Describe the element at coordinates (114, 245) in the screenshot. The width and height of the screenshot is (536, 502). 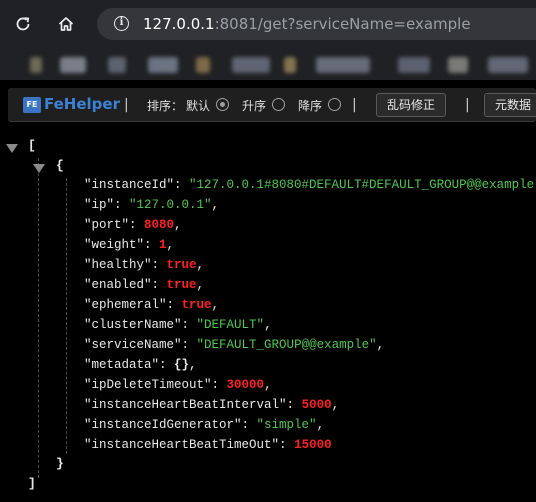
I see `json-key: "weight"` at that location.